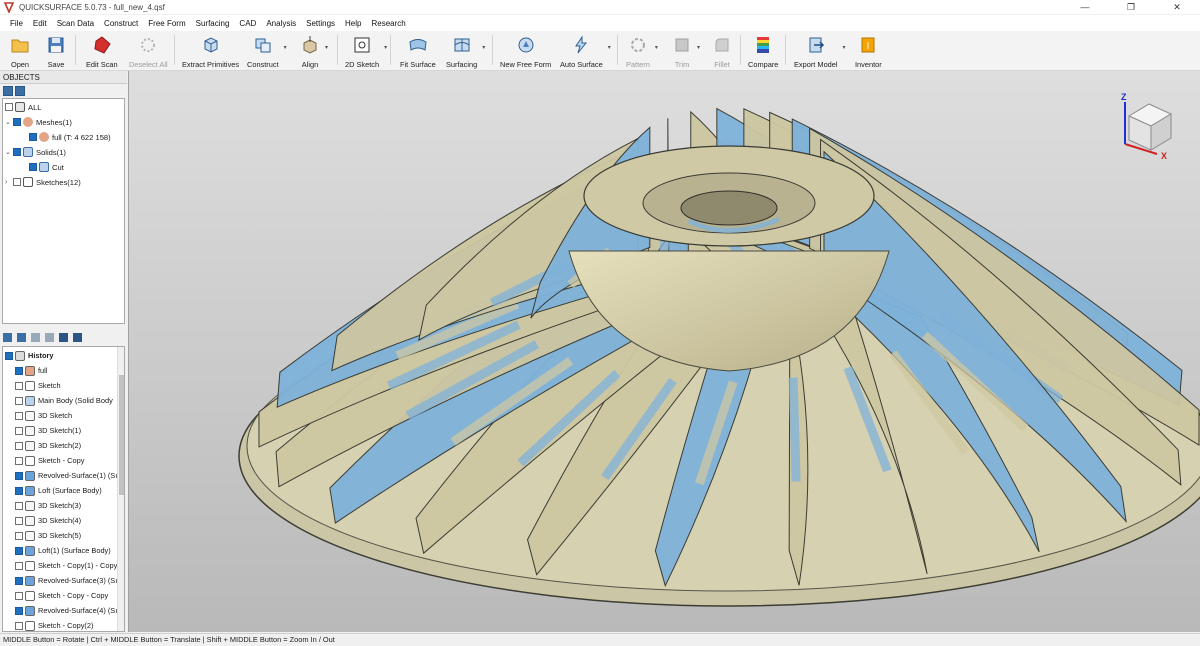 The image size is (1200, 646). What do you see at coordinates (210, 52) in the screenshot?
I see `extract-primitives-button: Extract Primitives` at bounding box center [210, 52].